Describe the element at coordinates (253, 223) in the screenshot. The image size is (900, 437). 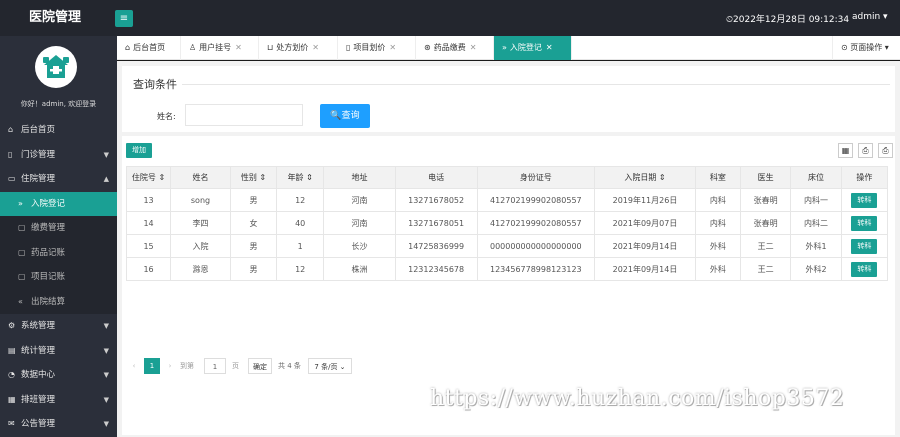
I see `cell: 女` at that location.